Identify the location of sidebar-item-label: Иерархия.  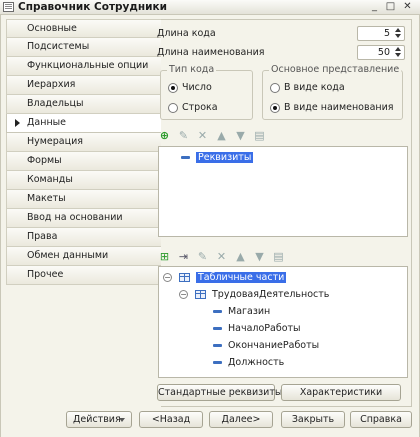
(51, 84).